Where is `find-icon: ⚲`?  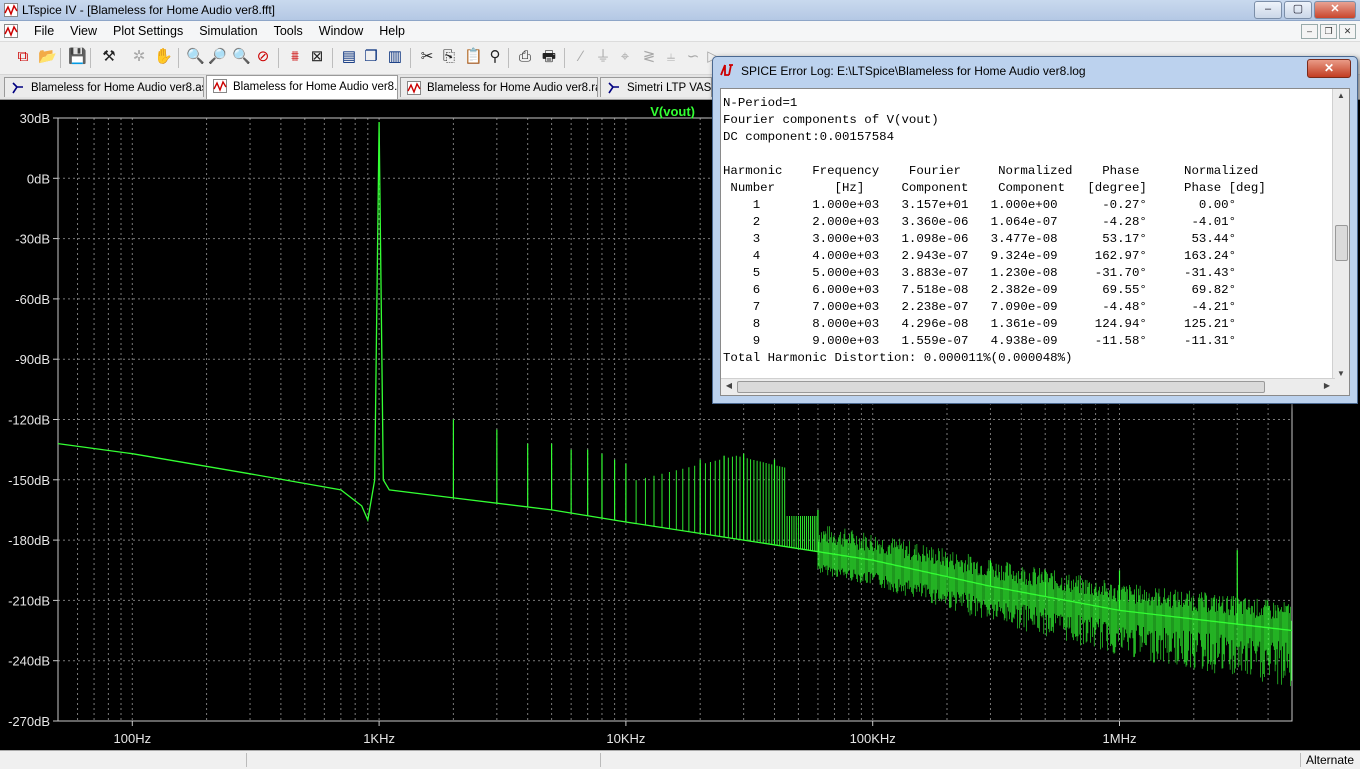
find-icon: ⚲ is located at coordinates (495, 57).